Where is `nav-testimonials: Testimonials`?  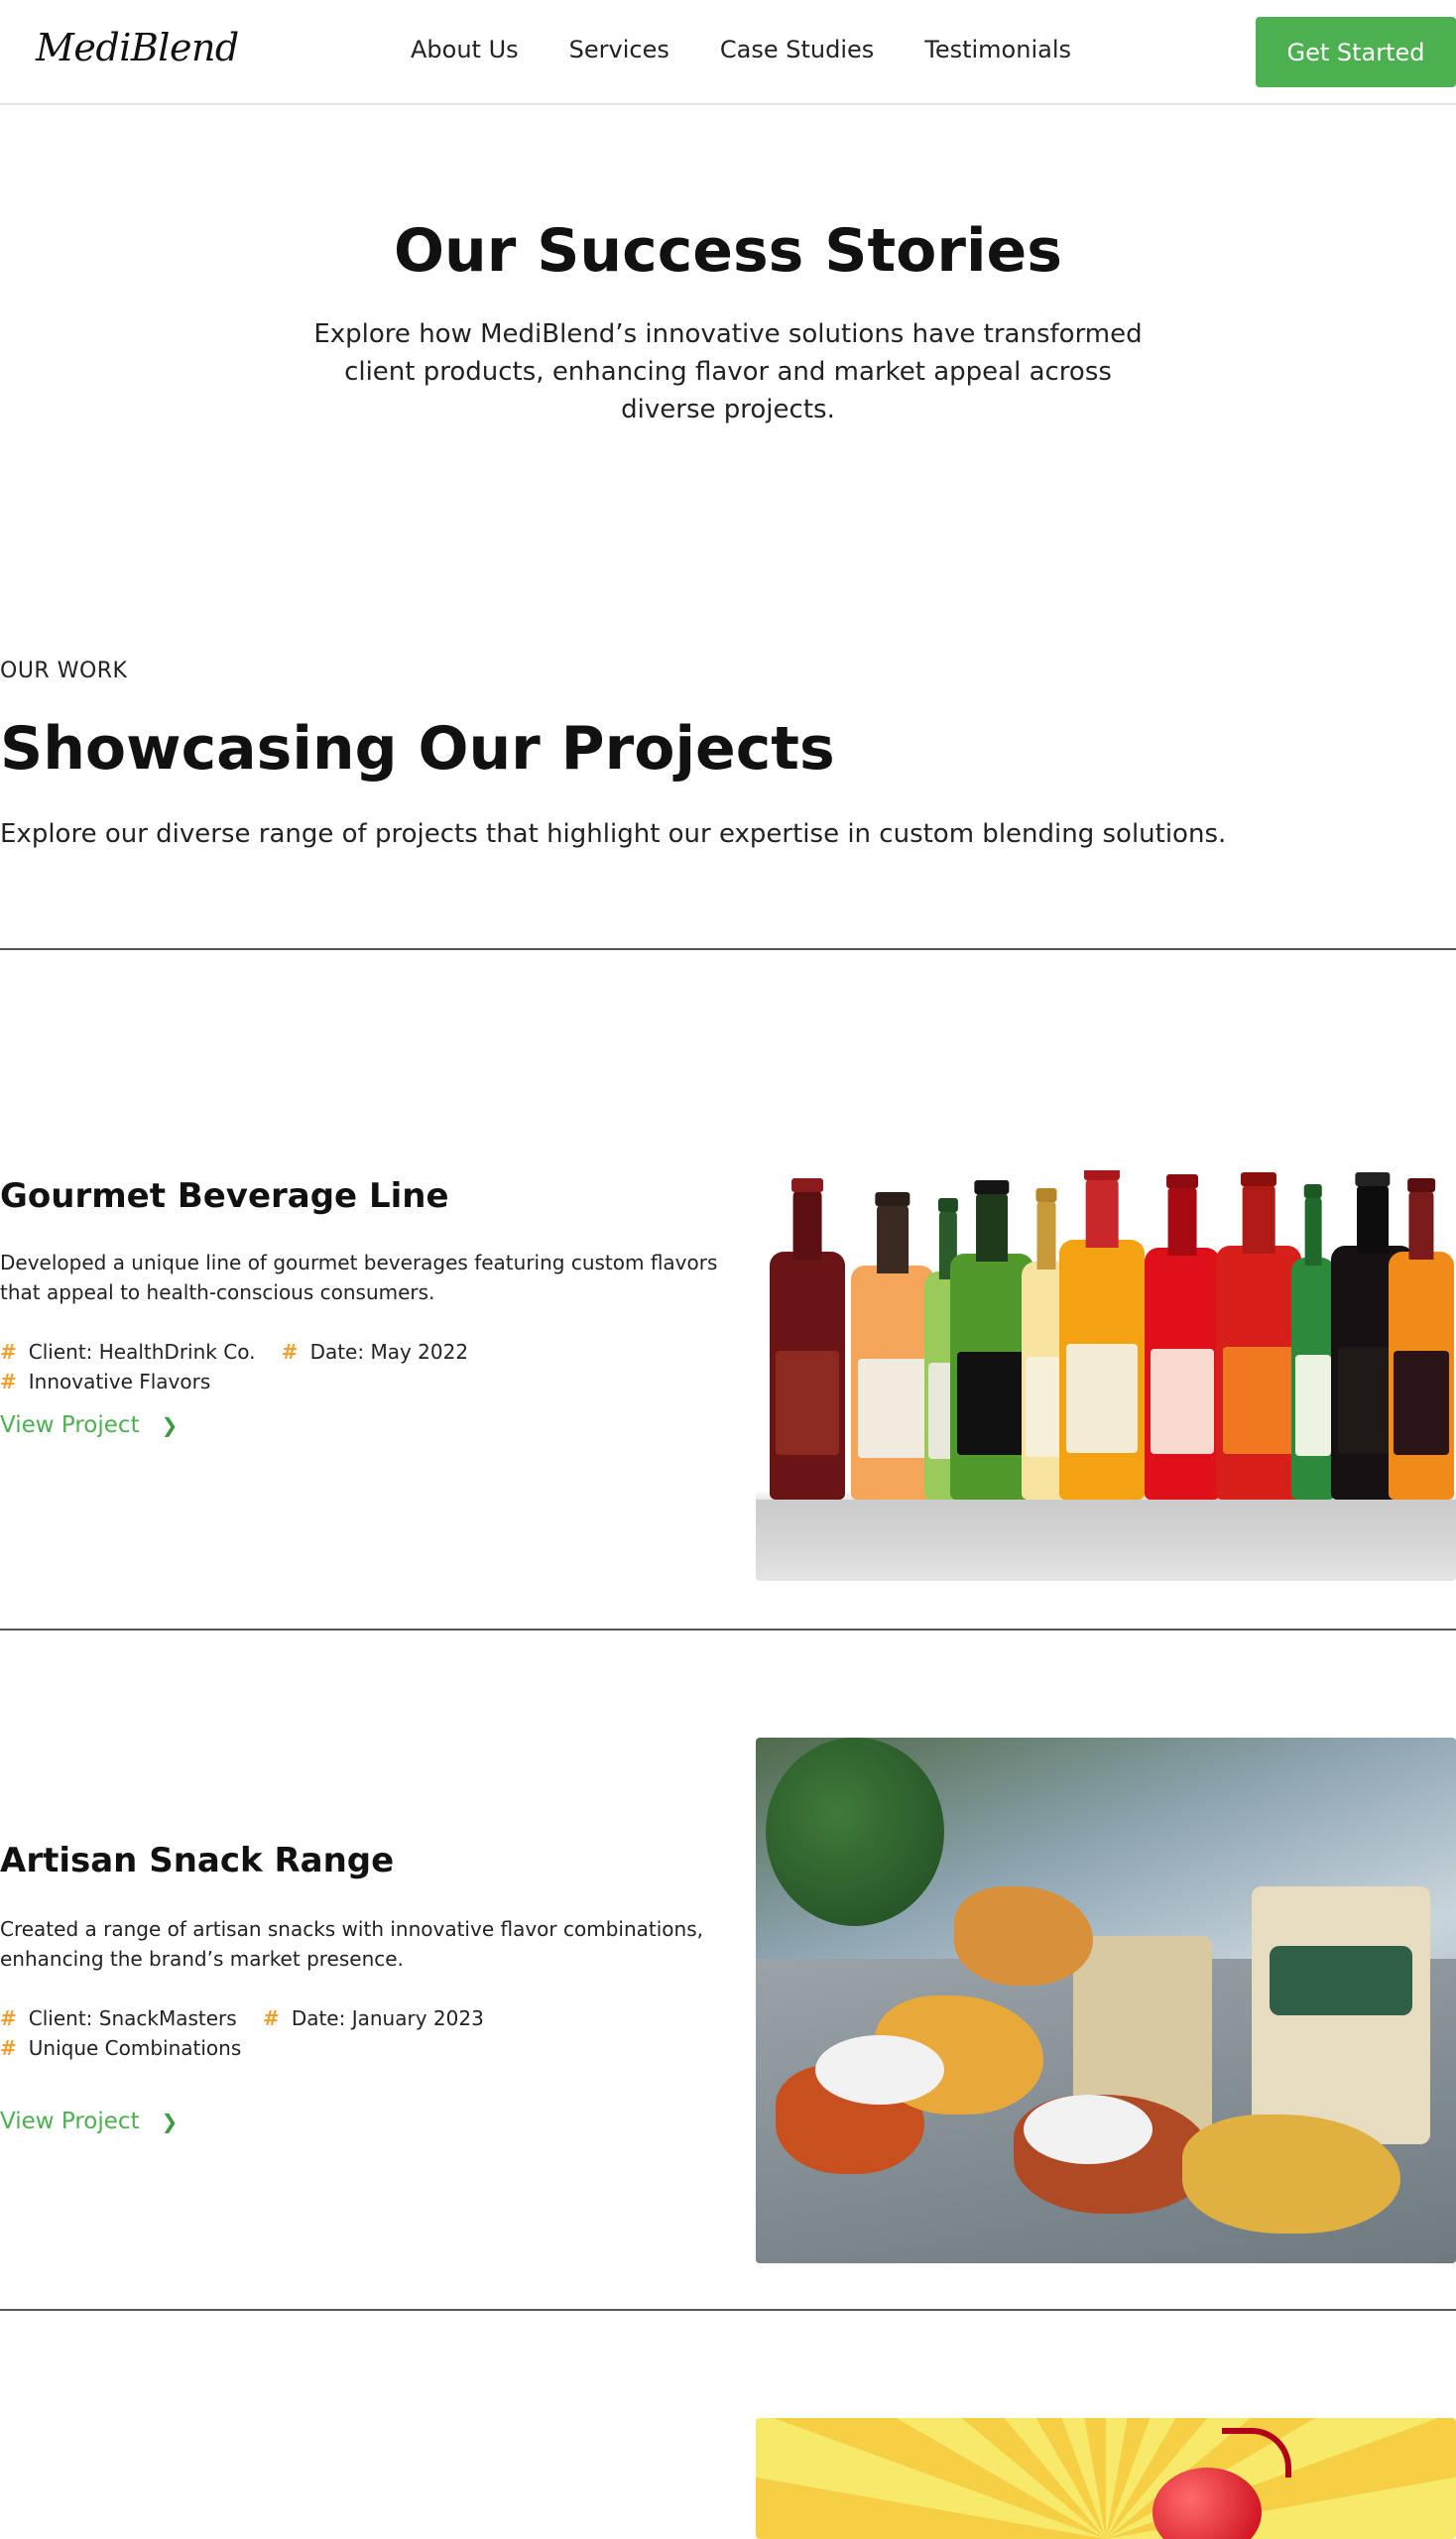
nav-testimonials: Testimonials is located at coordinates (997, 50).